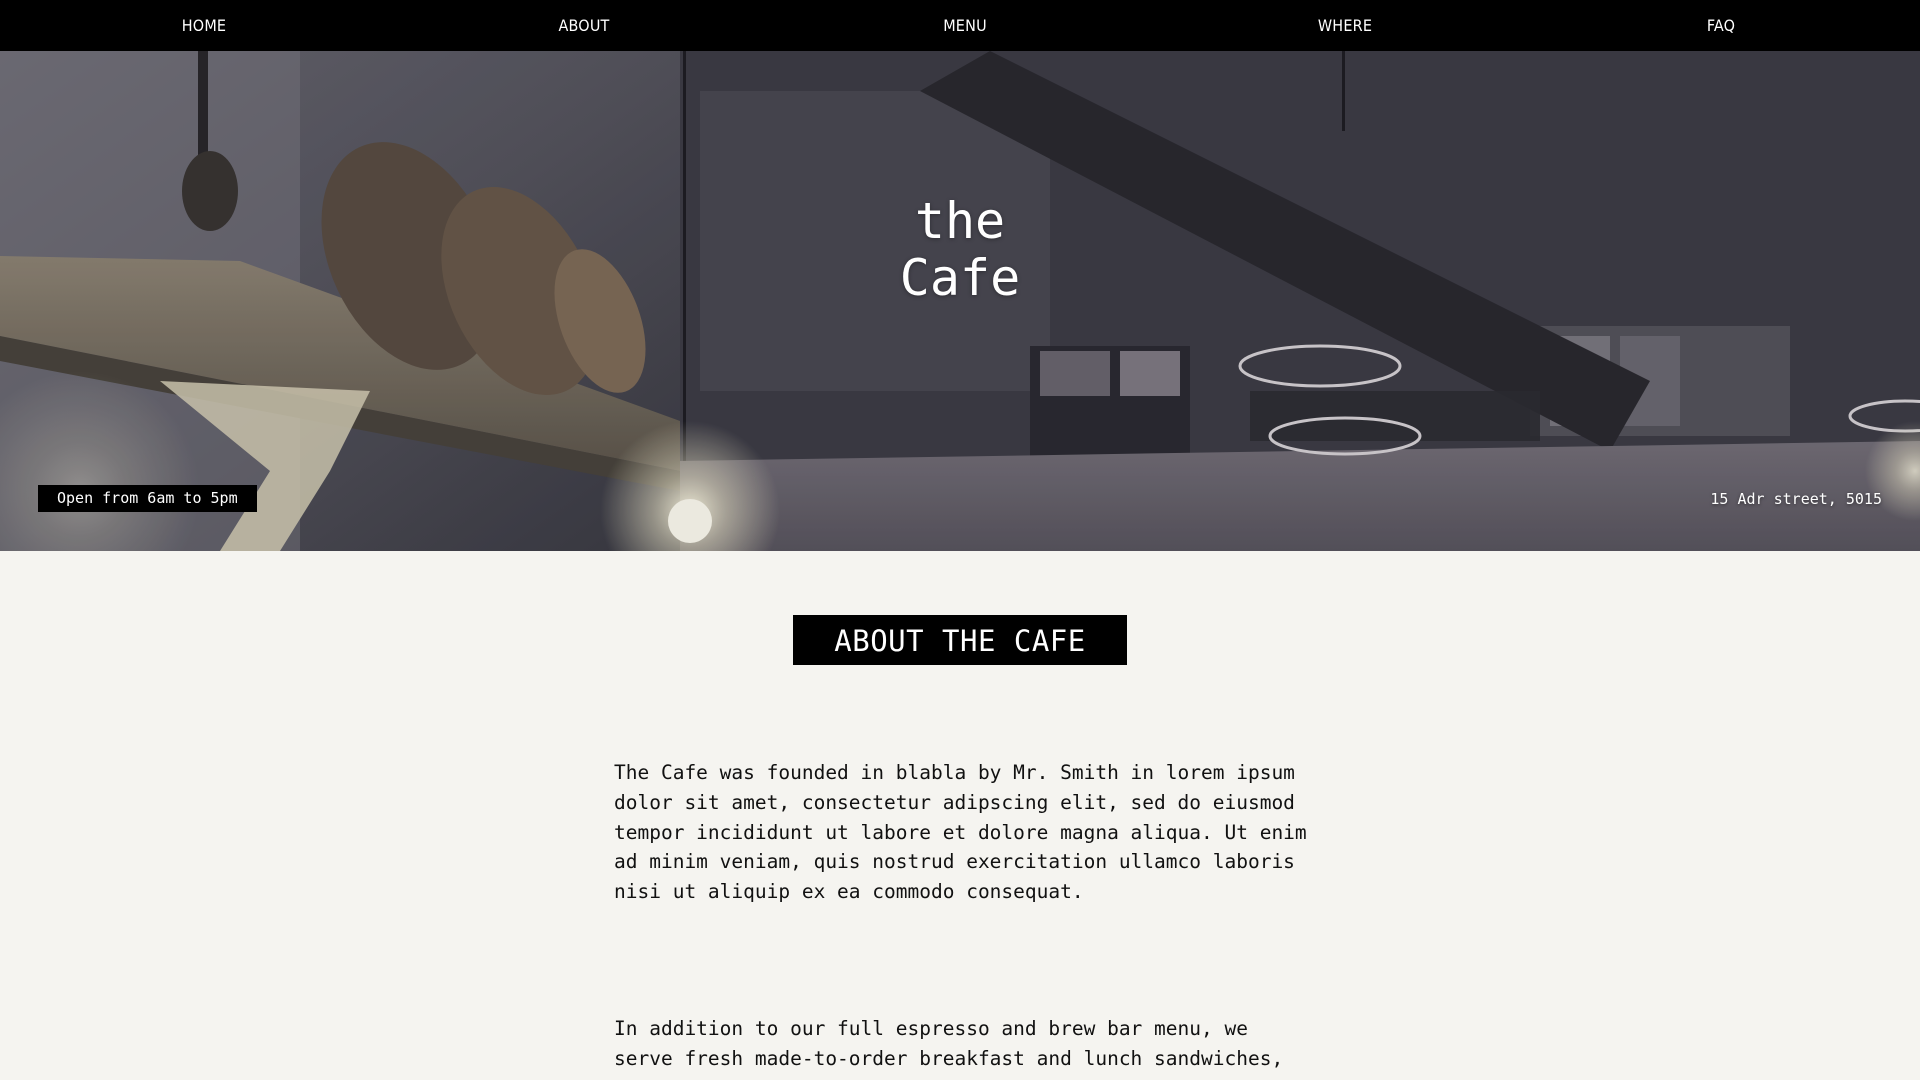 The height and width of the screenshot is (1080, 1920). What do you see at coordinates (1796, 499) in the screenshot?
I see `address-label: 15 Adr street, 5015` at bounding box center [1796, 499].